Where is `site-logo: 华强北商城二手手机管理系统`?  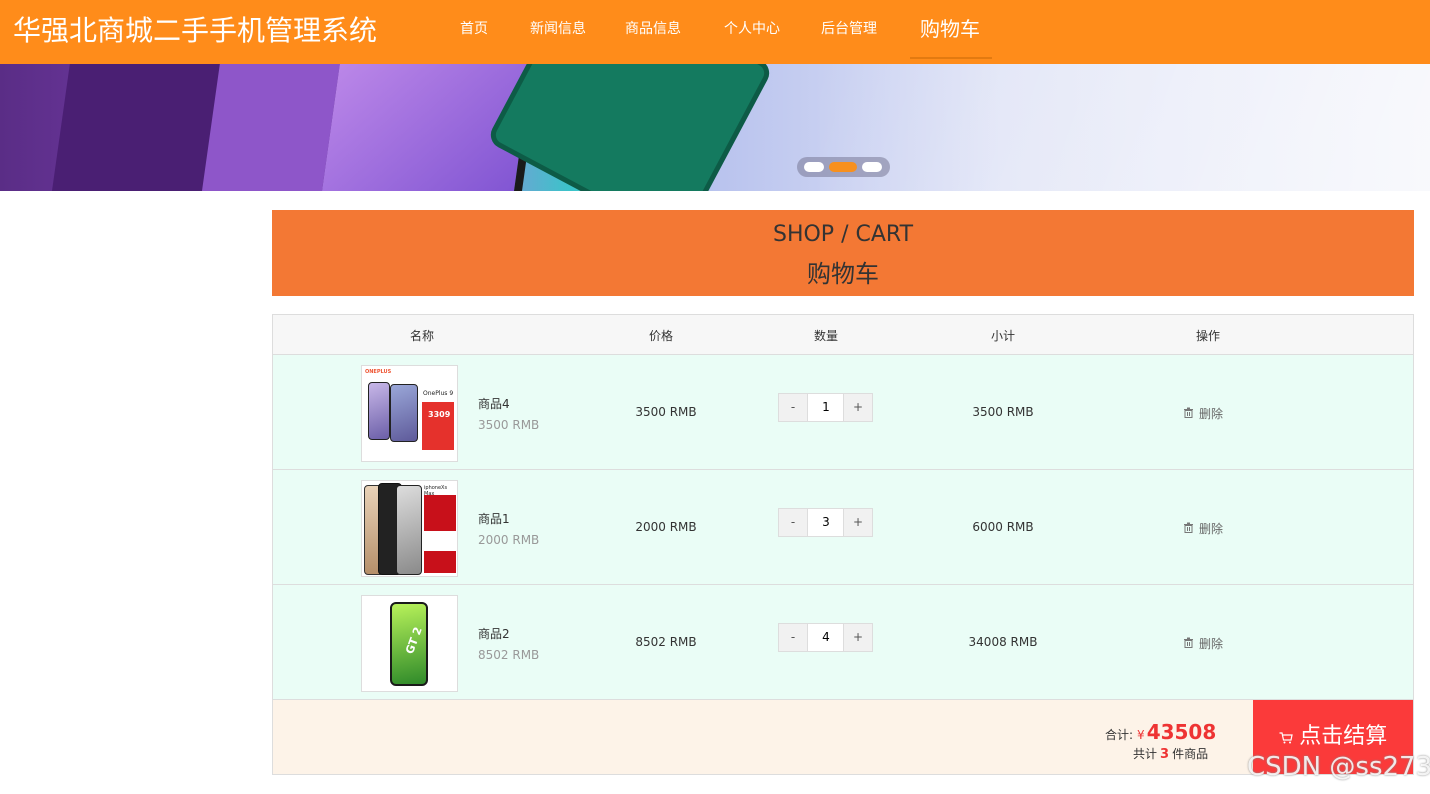
site-logo: 华强北商城二手手机管理系统 is located at coordinates (195, 29).